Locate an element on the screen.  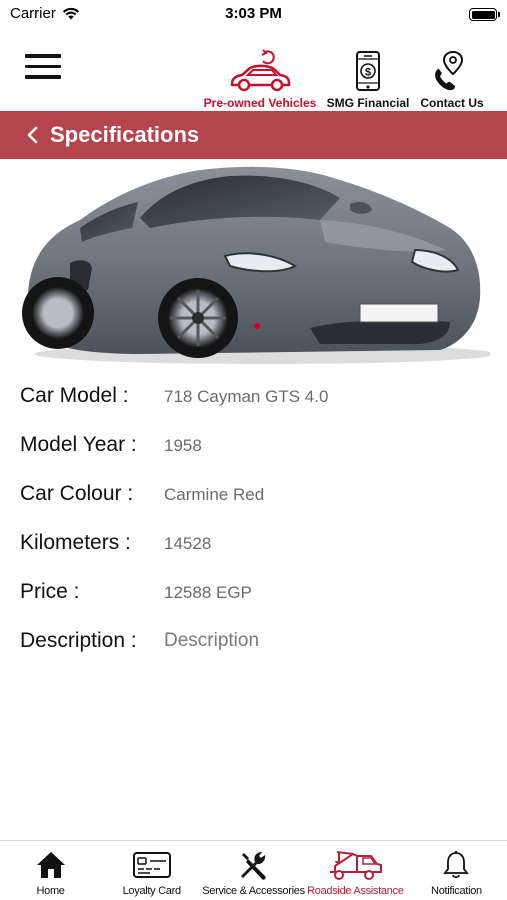
spec-label: Description : is located at coordinates (78, 640).